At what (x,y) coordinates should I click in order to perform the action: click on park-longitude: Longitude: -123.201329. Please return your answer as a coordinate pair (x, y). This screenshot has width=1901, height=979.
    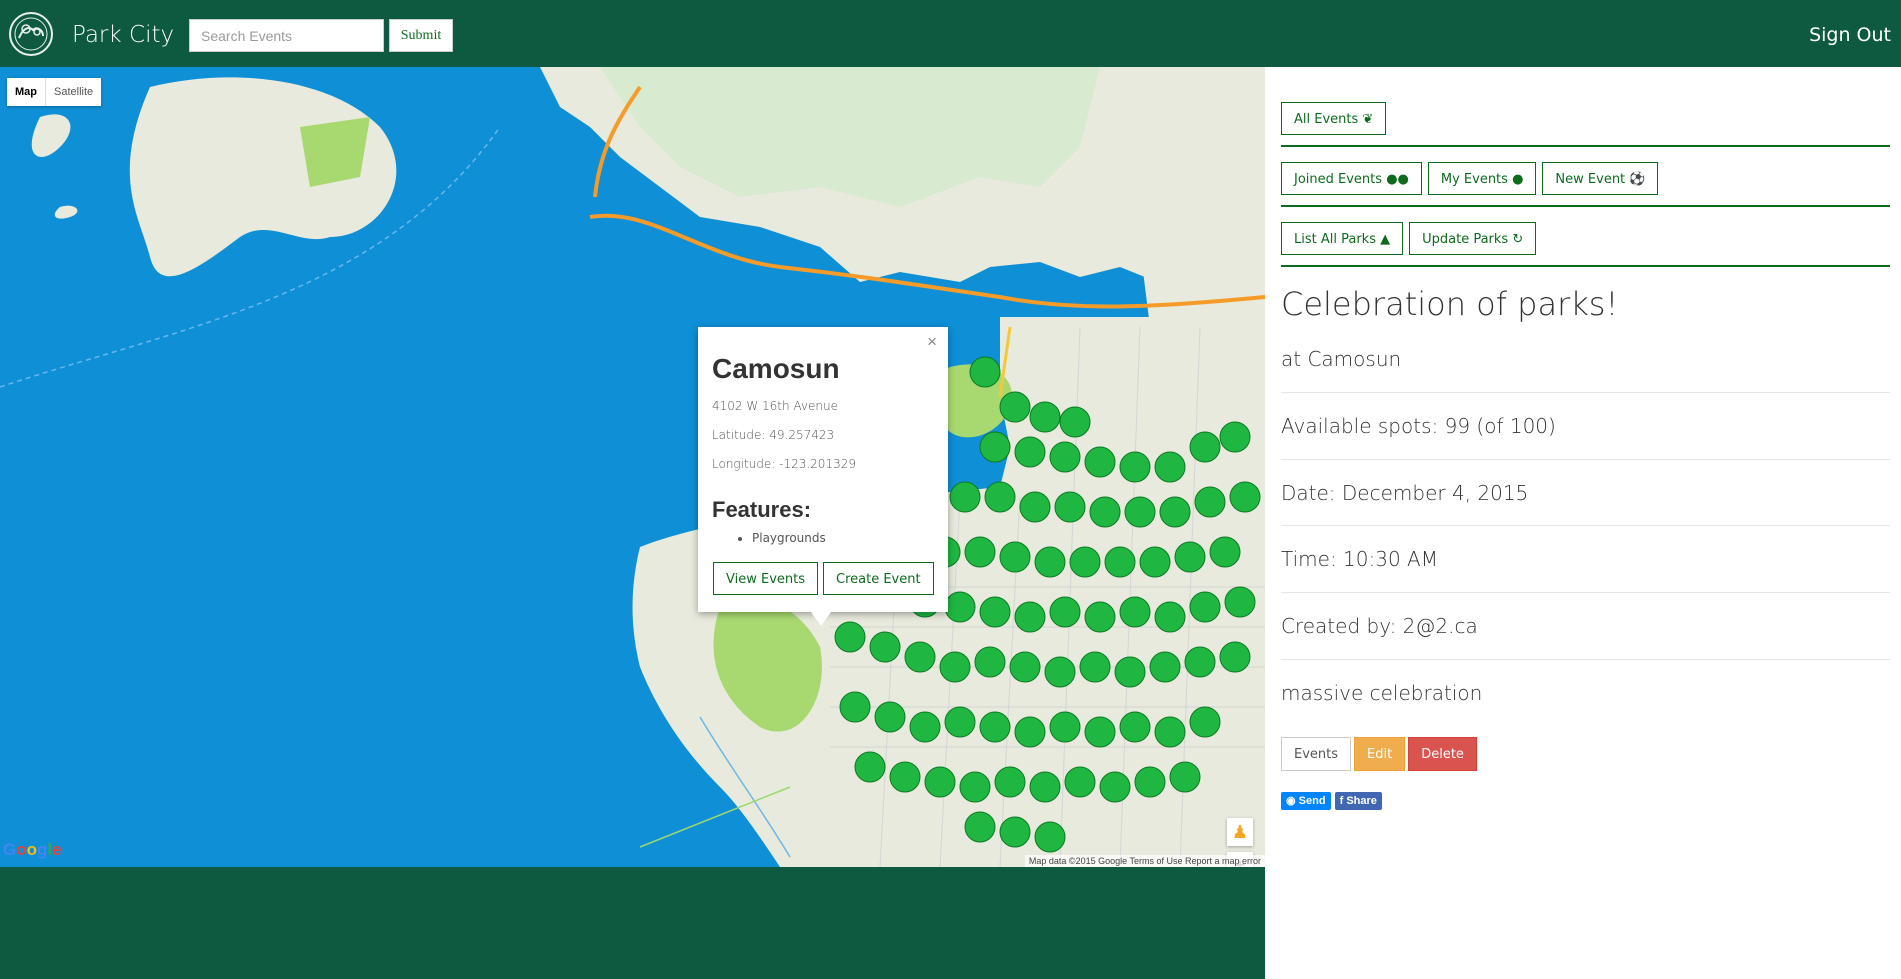
    Looking at the image, I should click on (784, 464).